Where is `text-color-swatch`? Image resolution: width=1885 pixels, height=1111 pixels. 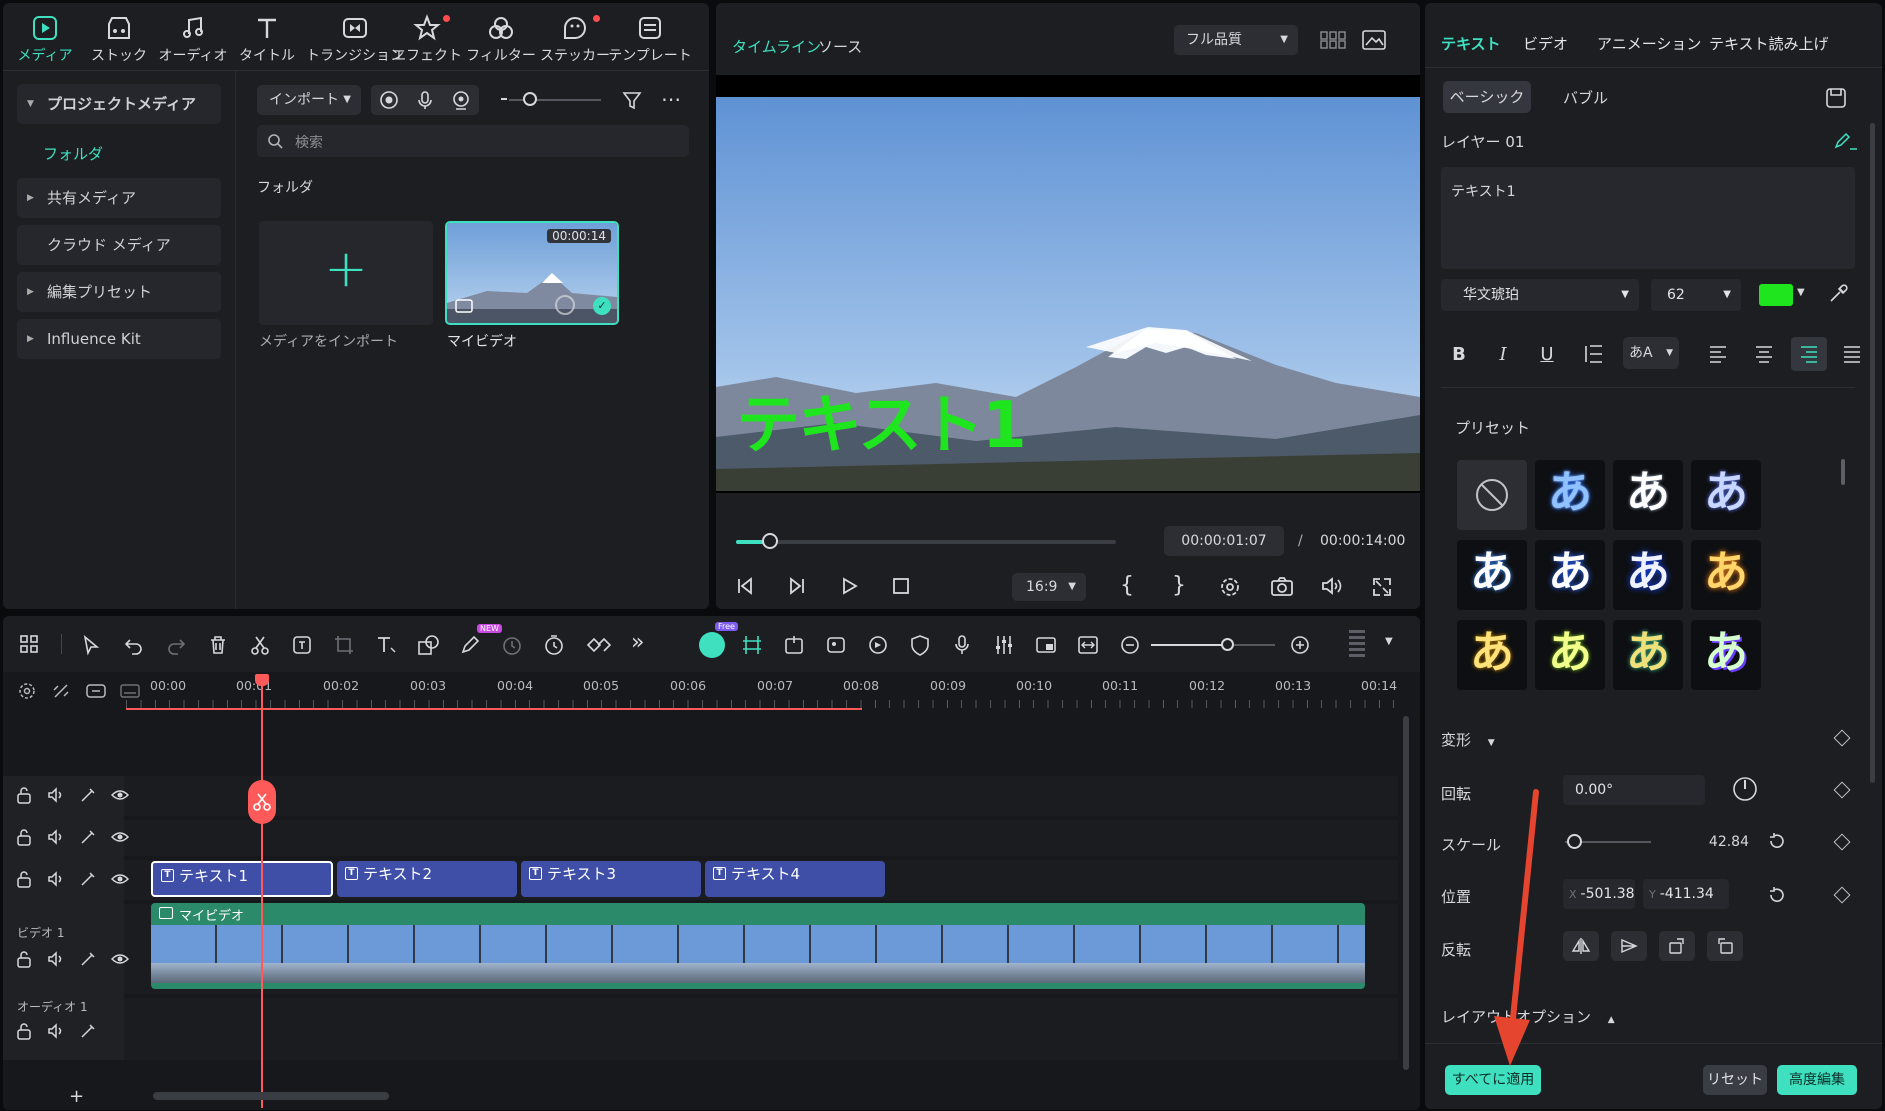
text-color-swatch is located at coordinates (1776, 295).